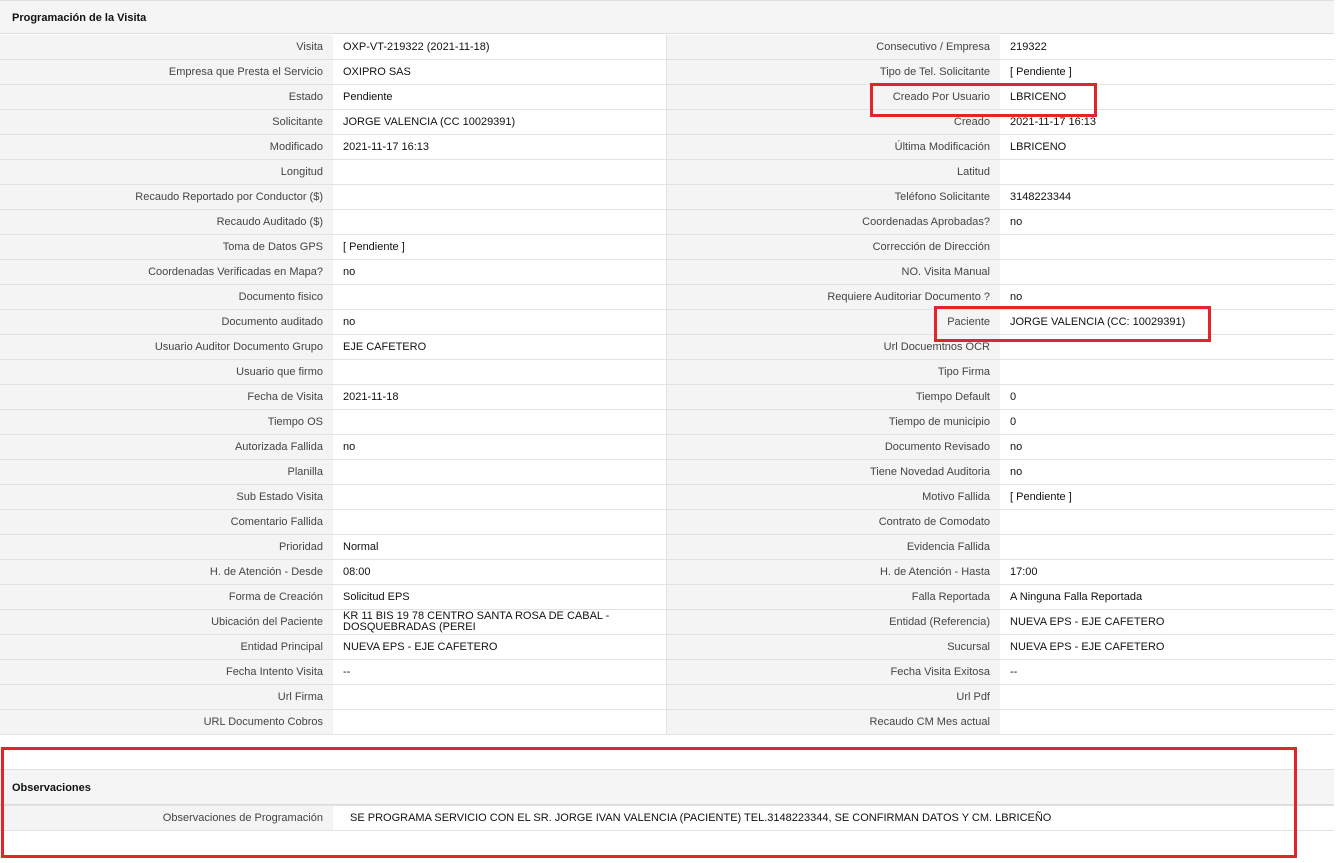  What do you see at coordinates (833, 472) in the screenshot?
I see `field-label: Tiene Novedad Auditoria` at bounding box center [833, 472].